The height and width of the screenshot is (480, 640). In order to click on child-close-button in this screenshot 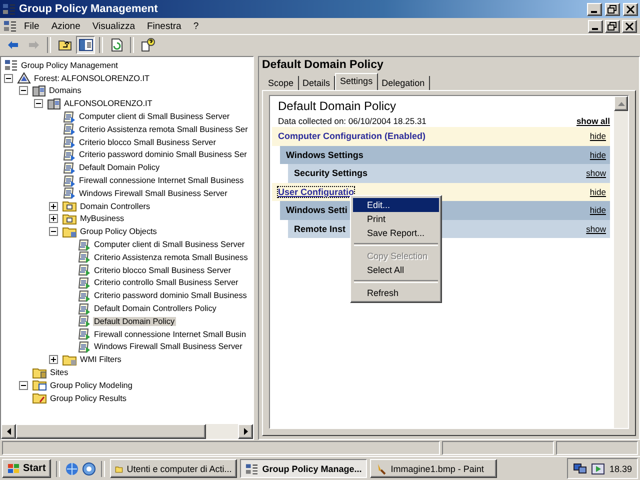, I will do `click(629, 26)`.